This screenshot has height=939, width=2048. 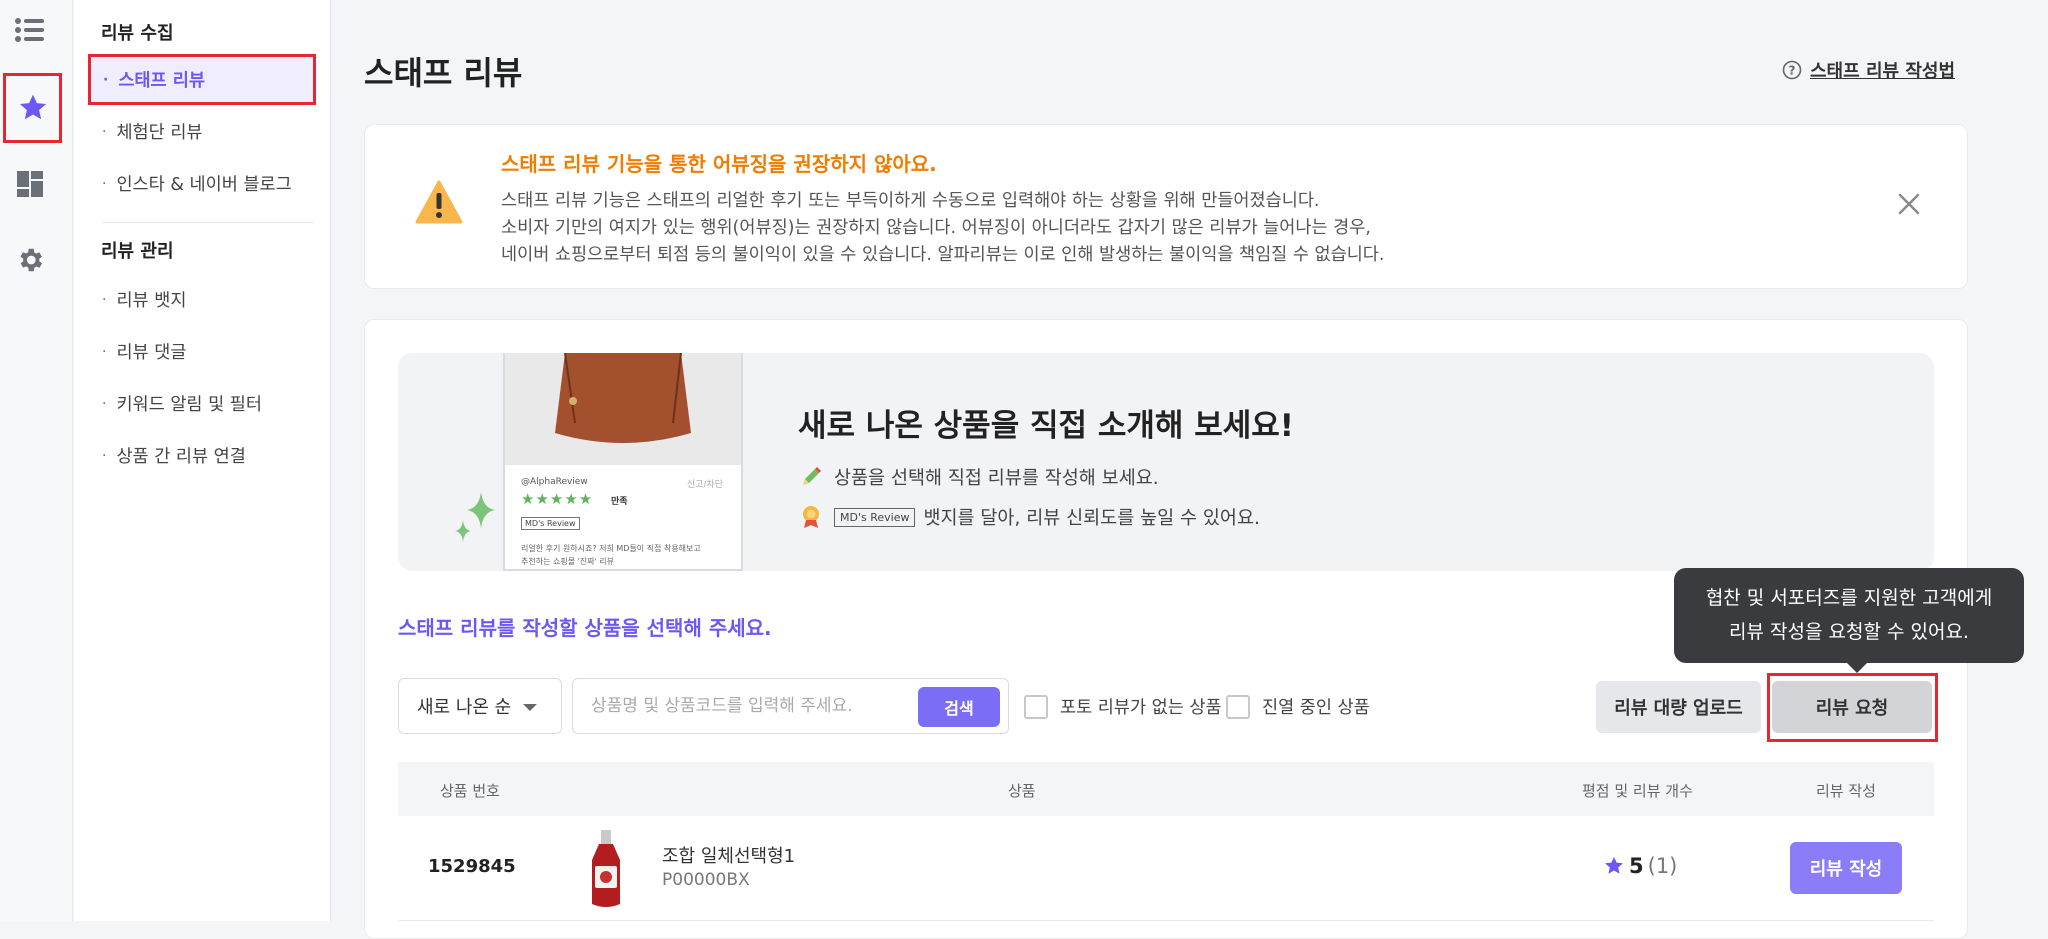 What do you see at coordinates (959, 707) in the screenshot?
I see `search-button: 검색` at bounding box center [959, 707].